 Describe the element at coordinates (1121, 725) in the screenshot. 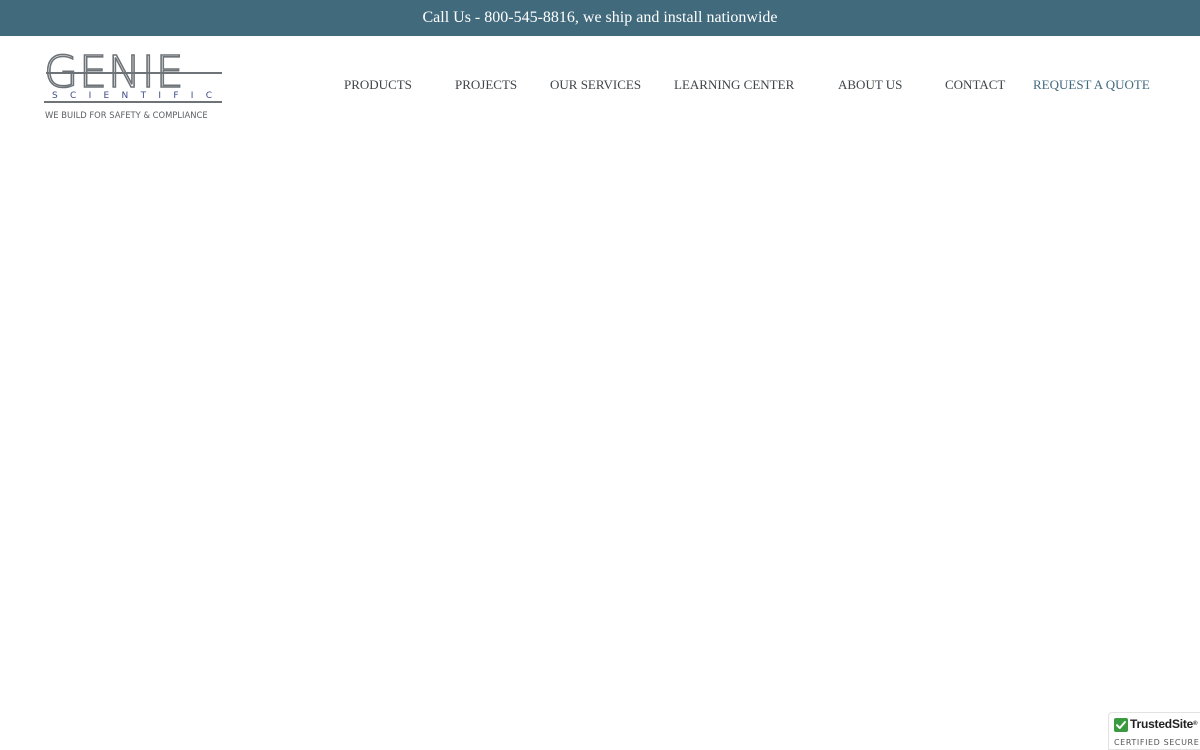

I see `checkmark-icon` at that location.